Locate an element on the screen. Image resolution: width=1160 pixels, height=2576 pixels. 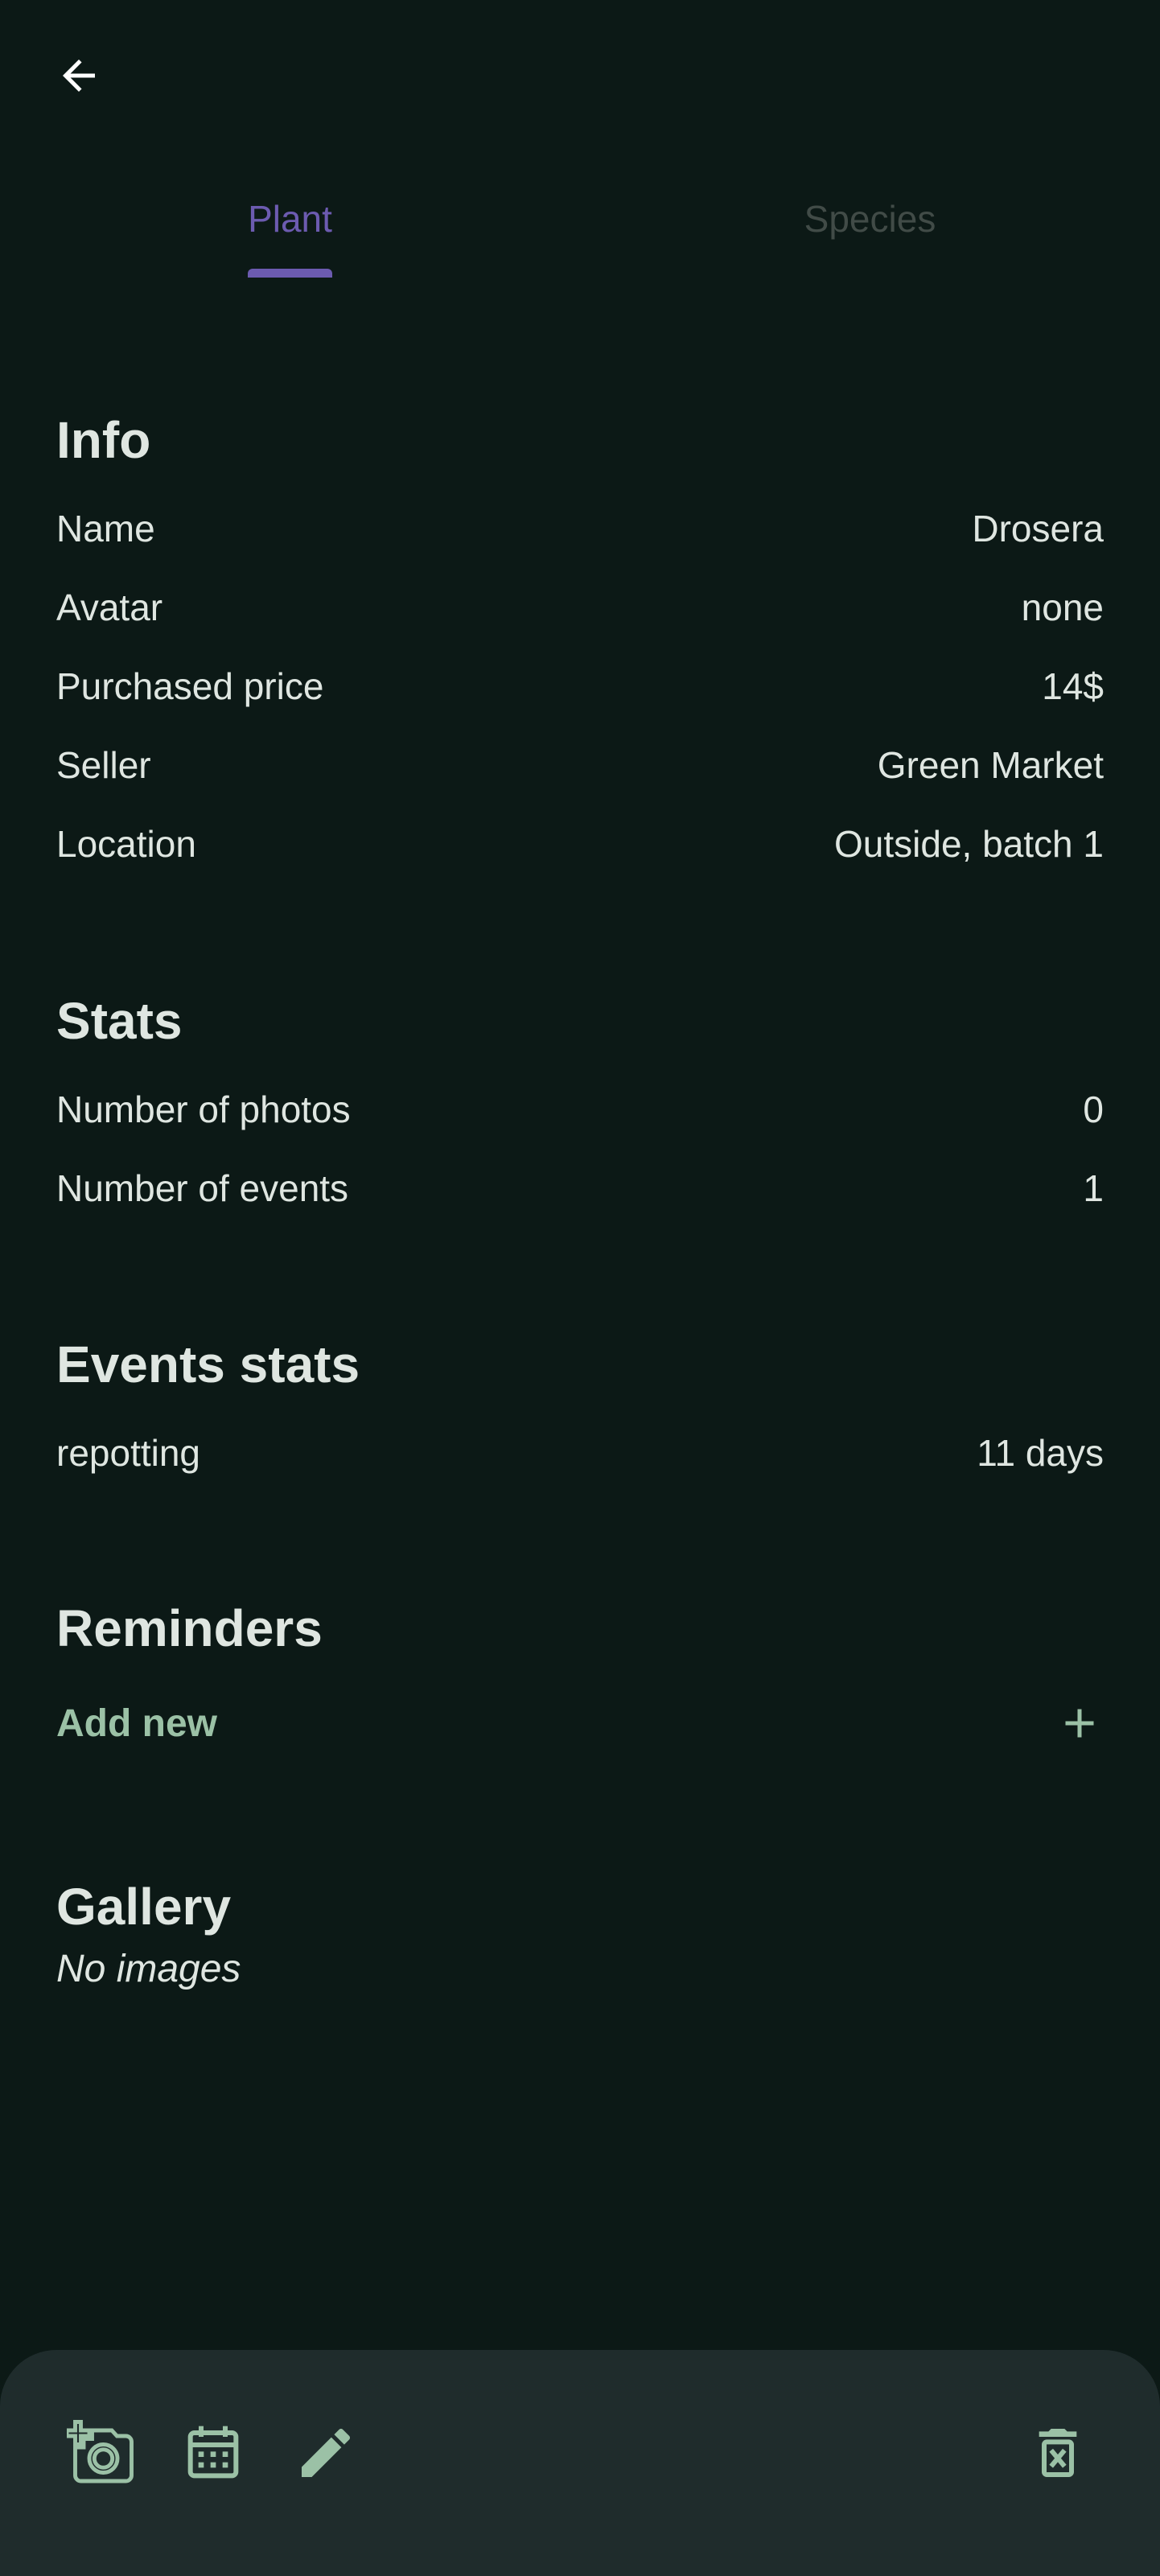
info-row-value: Outside, batch 1 is located at coordinates (969, 844).